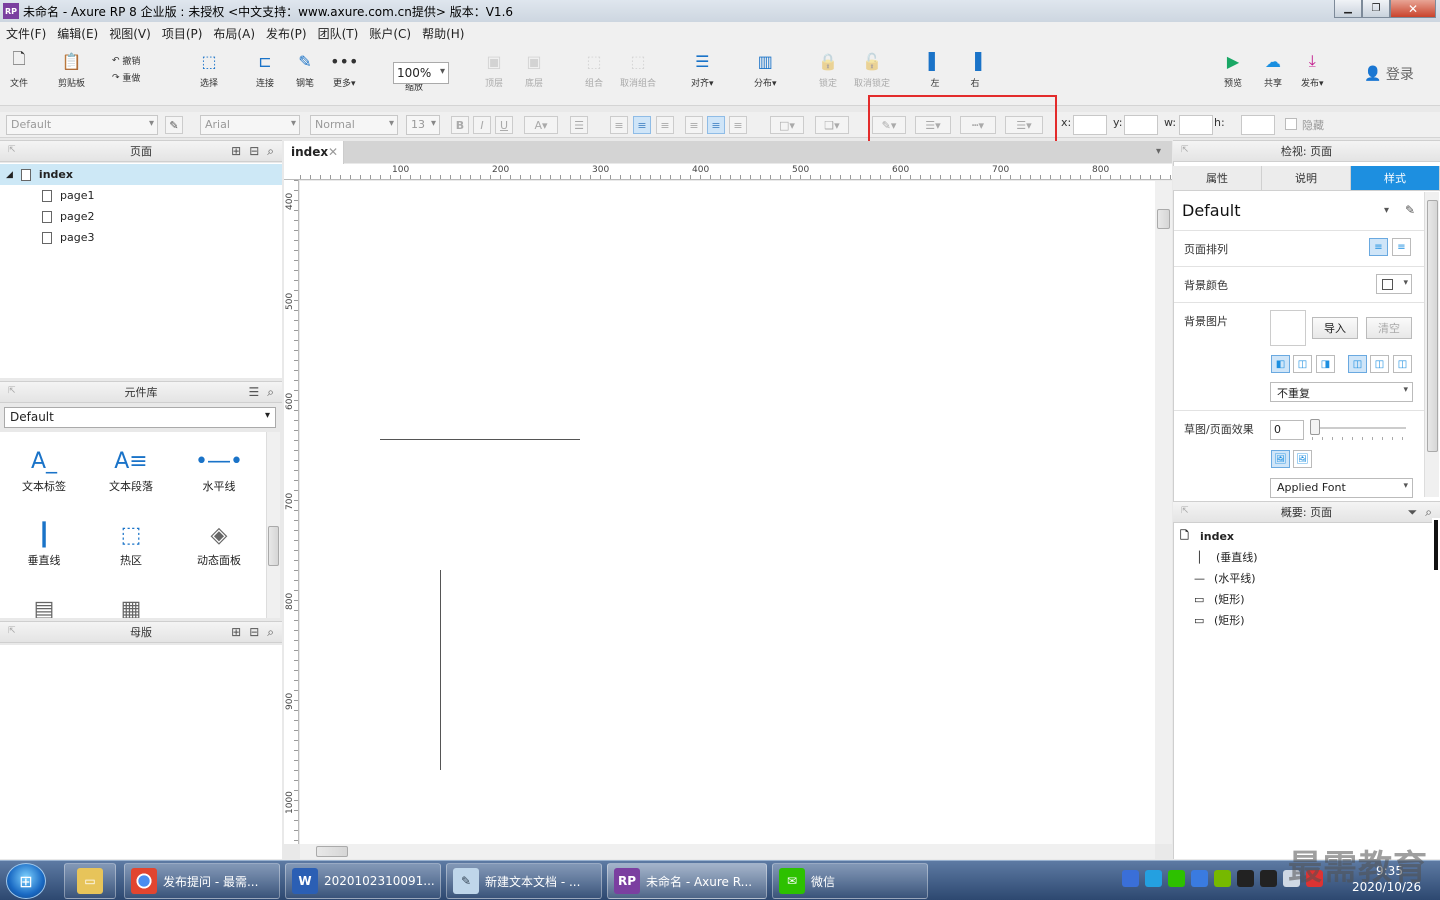  I want to click on clear-button: 清空, so click(1389, 328).